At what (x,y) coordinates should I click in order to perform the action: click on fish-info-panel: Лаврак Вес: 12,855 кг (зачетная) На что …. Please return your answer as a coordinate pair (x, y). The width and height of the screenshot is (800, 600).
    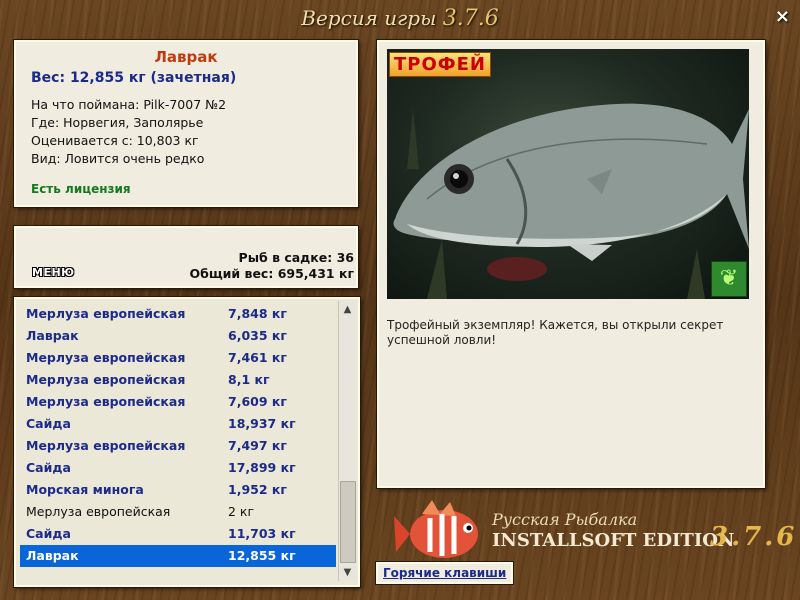
    Looking at the image, I should click on (186, 123).